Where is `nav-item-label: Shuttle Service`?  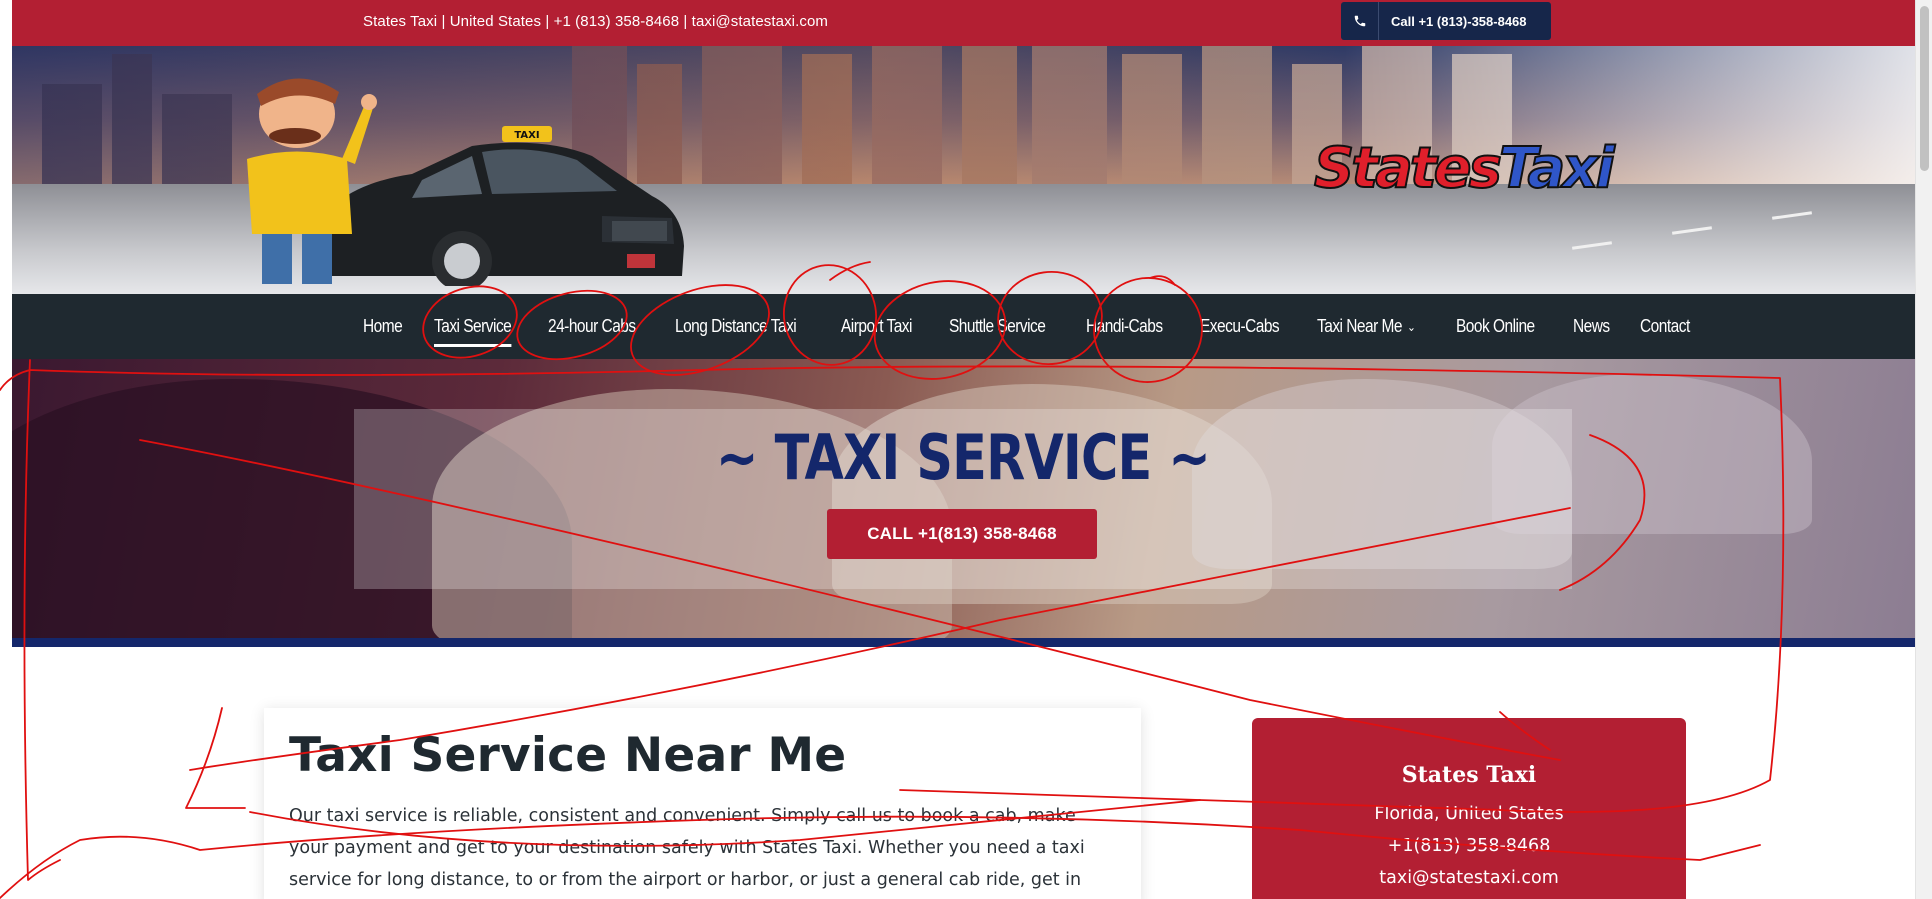
nav-item-label: Shuttle Service is located at coordinates (997, 326).